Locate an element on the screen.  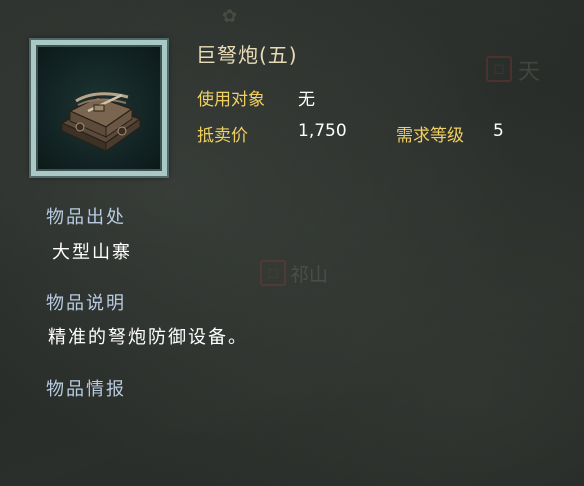
item-icon-frame is located at coordinates (99, 108).